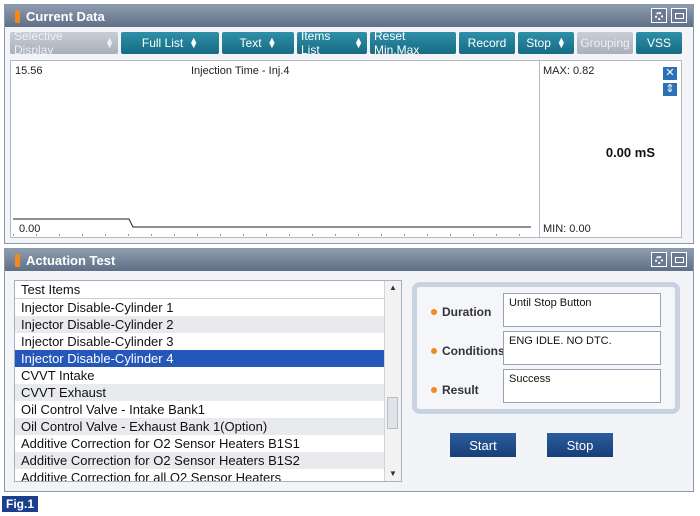 Image resolution: width=700 pixels, height=516 pixels. I want to click on stop-button: Stop, so click(580, 445).